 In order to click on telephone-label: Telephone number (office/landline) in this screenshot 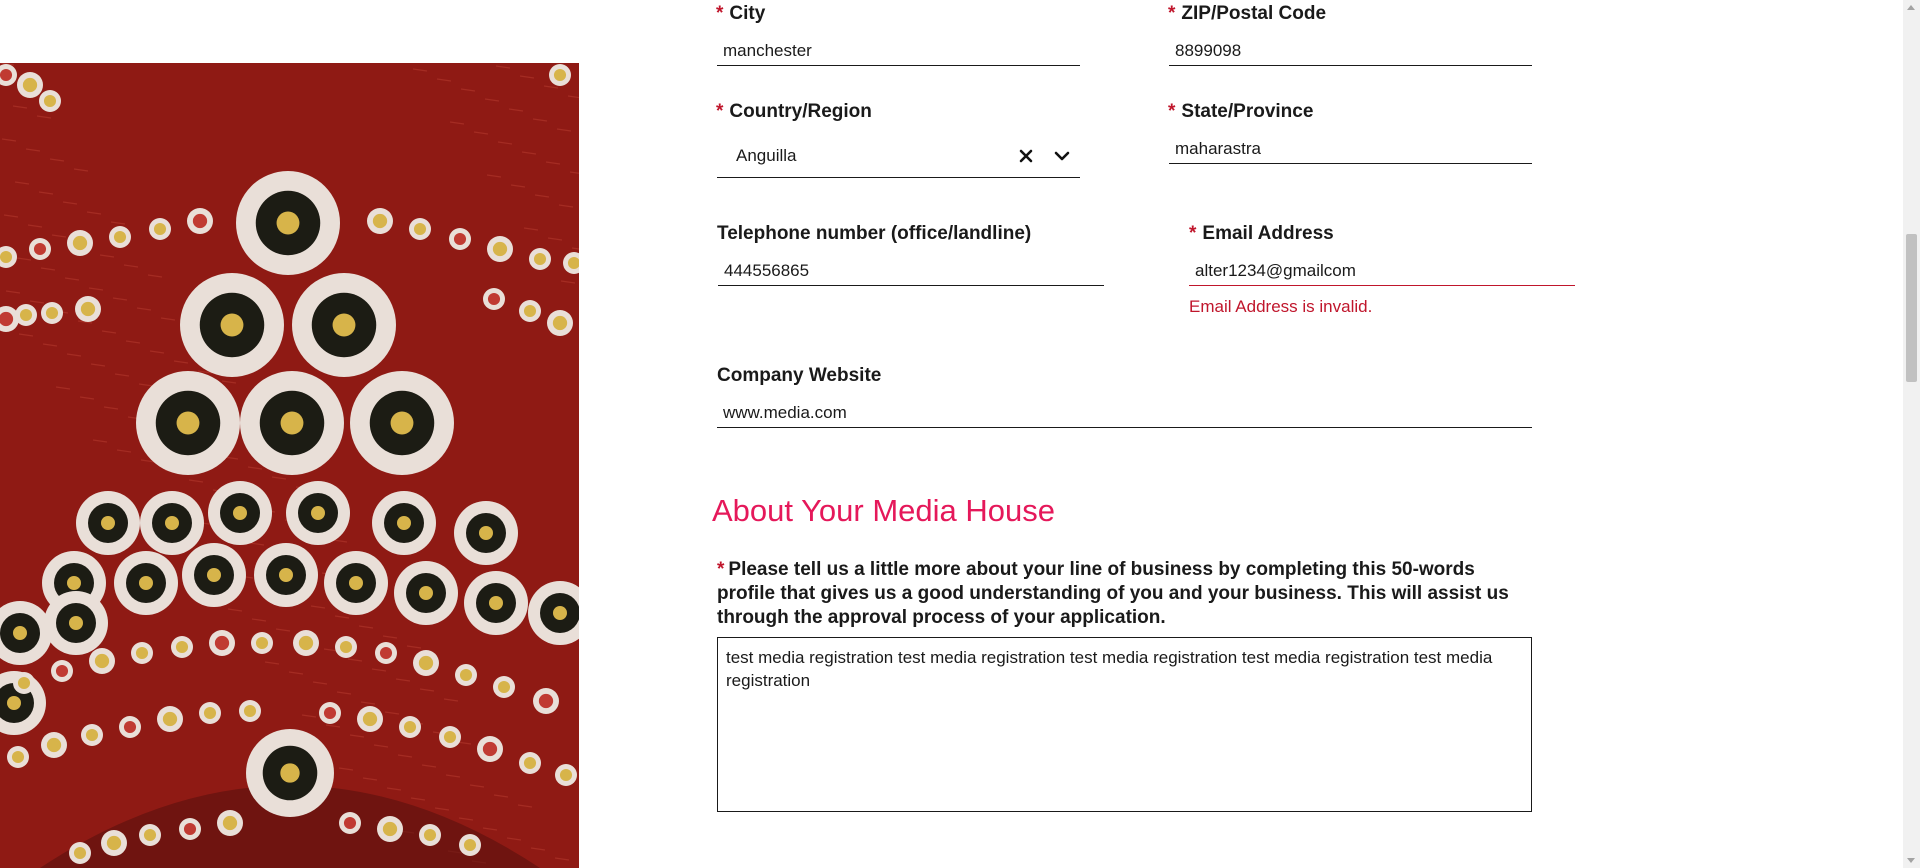, I will do `click(874, 234)`.